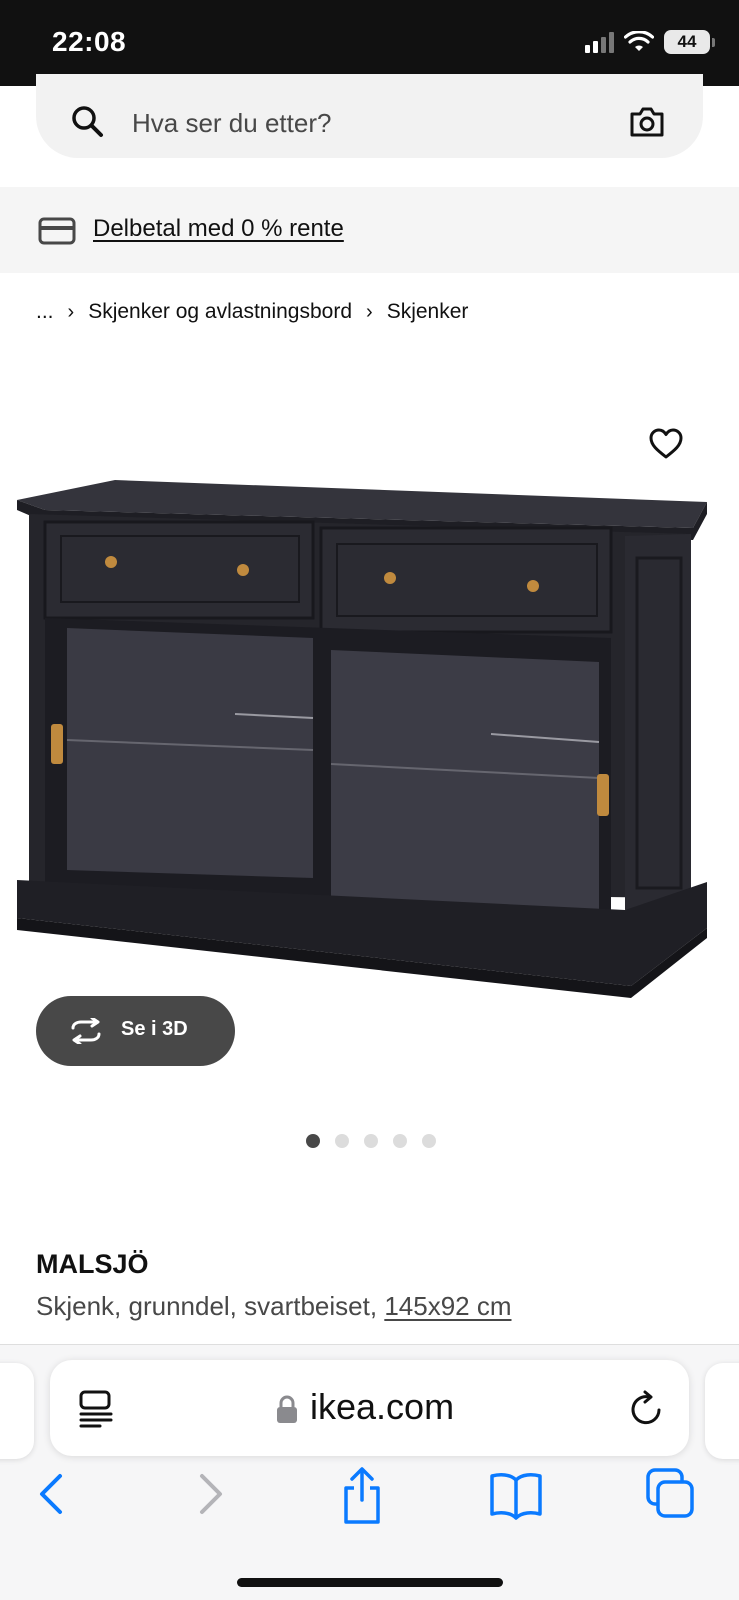  I want to click on carousel-indicator, so click(371, 1141).